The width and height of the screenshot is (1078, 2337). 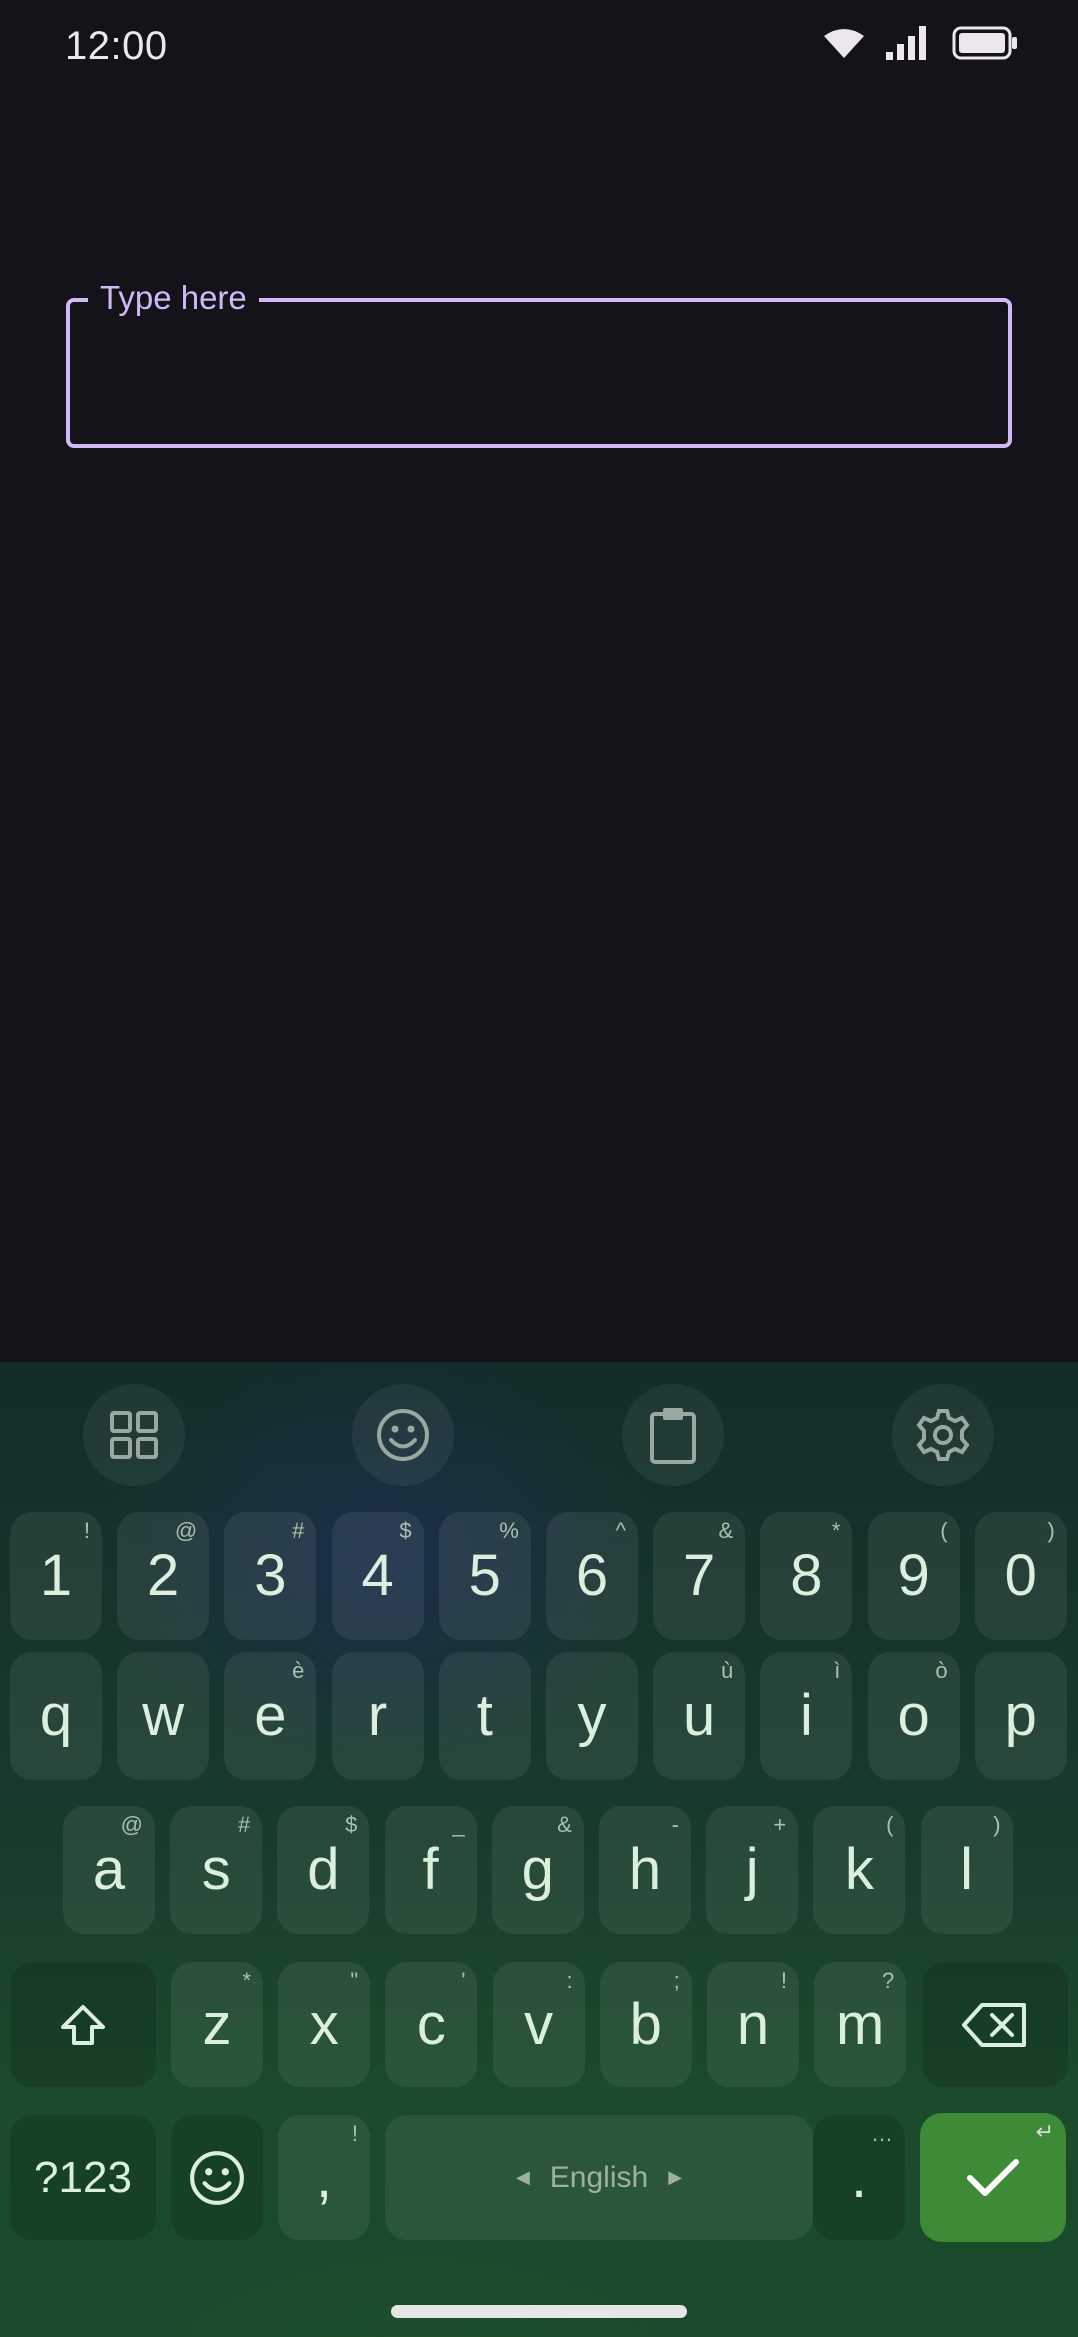 I want to click on key-label: q, so click(x=56, y=1715).